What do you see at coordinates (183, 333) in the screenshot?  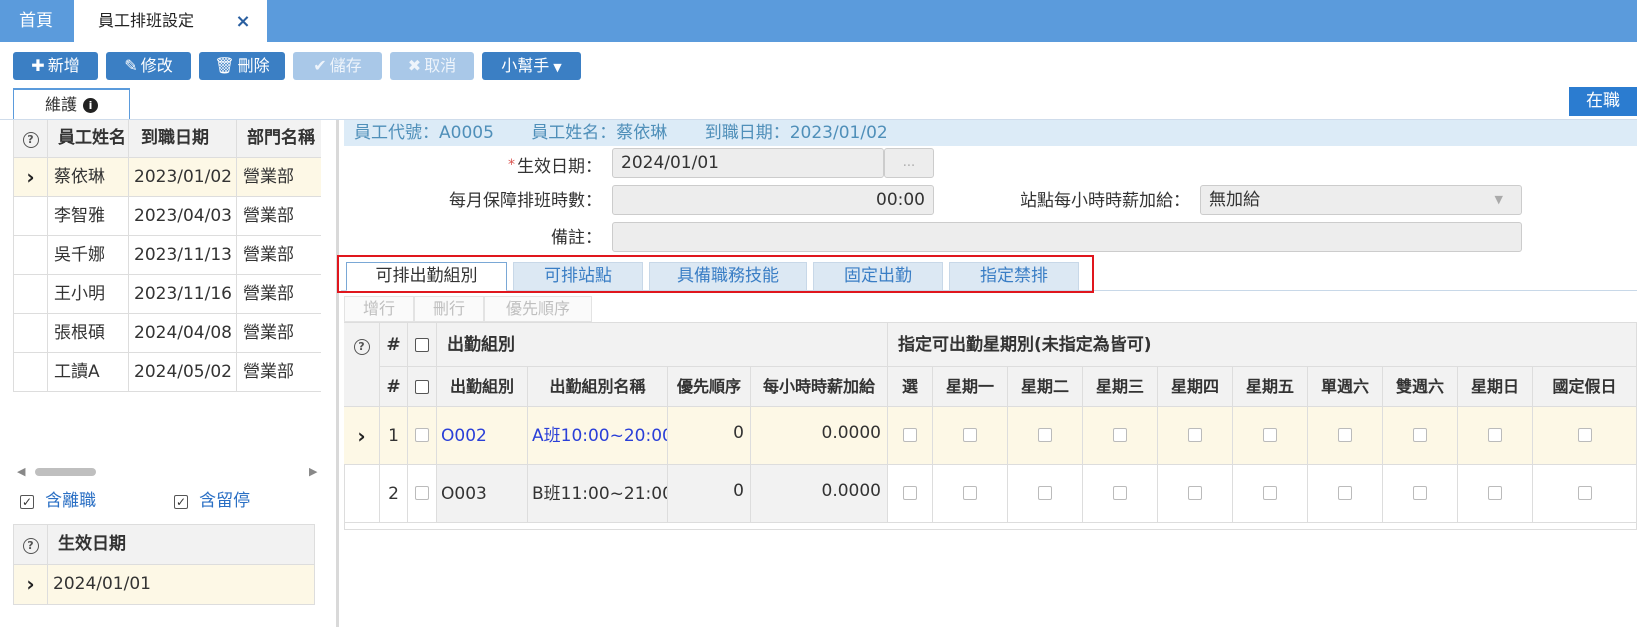 I see `cell-hire-date: 2024/04/08` at bounding box center [183, 333].